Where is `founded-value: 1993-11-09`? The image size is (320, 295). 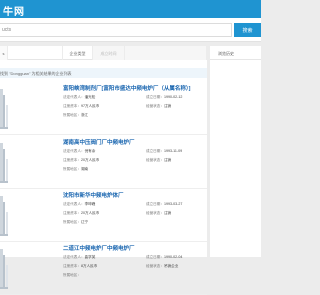
founded-value: 1993-11-09 is located at coordinates (173, 151).